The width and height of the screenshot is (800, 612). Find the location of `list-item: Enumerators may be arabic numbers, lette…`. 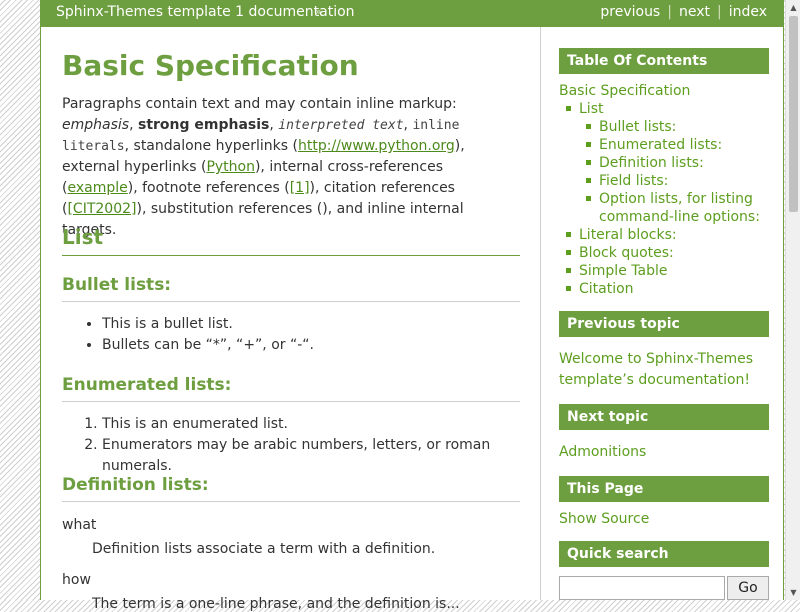

list-item: Enumerators may be arabic numbers, lette… is located at coordinates (311, 456).